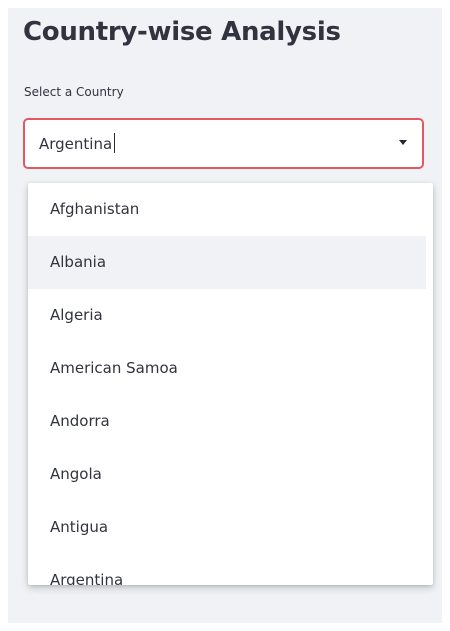 The image size is (450, 631). I want to click on chevron-down-icon, so click(403, 142).